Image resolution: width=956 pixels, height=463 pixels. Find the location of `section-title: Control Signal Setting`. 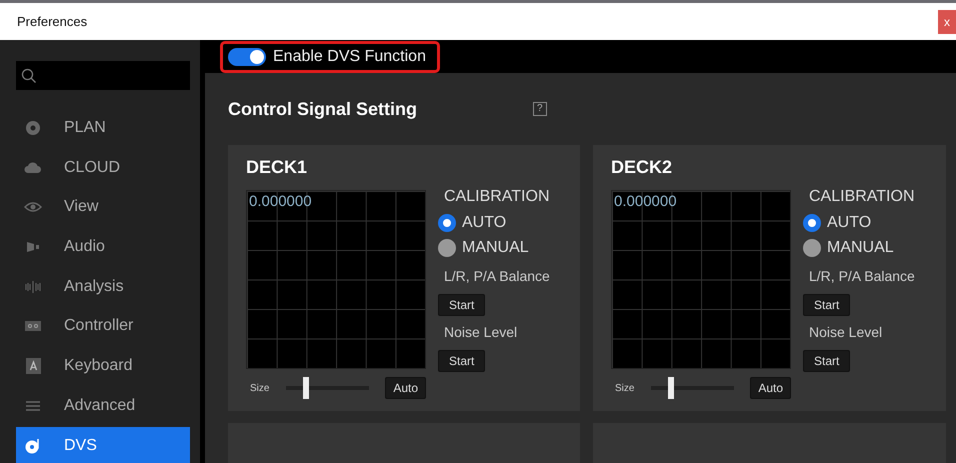

section-title: Control Signal Setting is located at coordinates (323, 109).